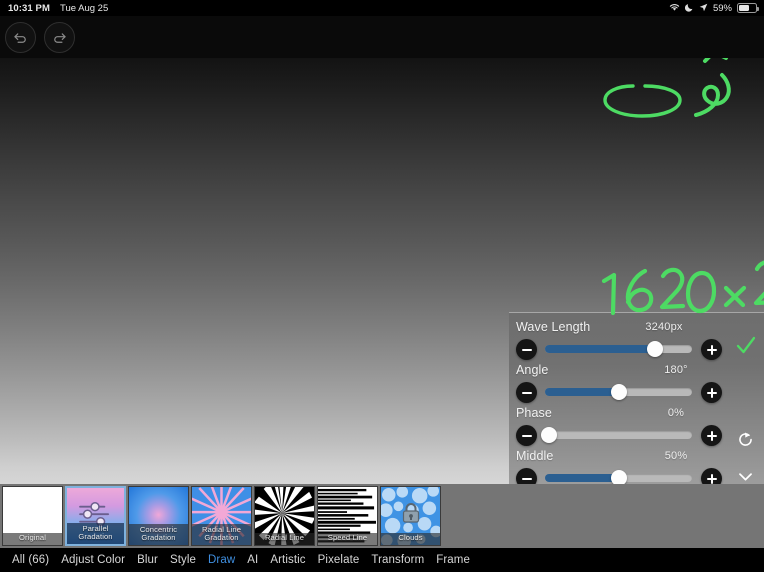  I want to click on slider-value-wave-length: 3240px, so click(664, 327).